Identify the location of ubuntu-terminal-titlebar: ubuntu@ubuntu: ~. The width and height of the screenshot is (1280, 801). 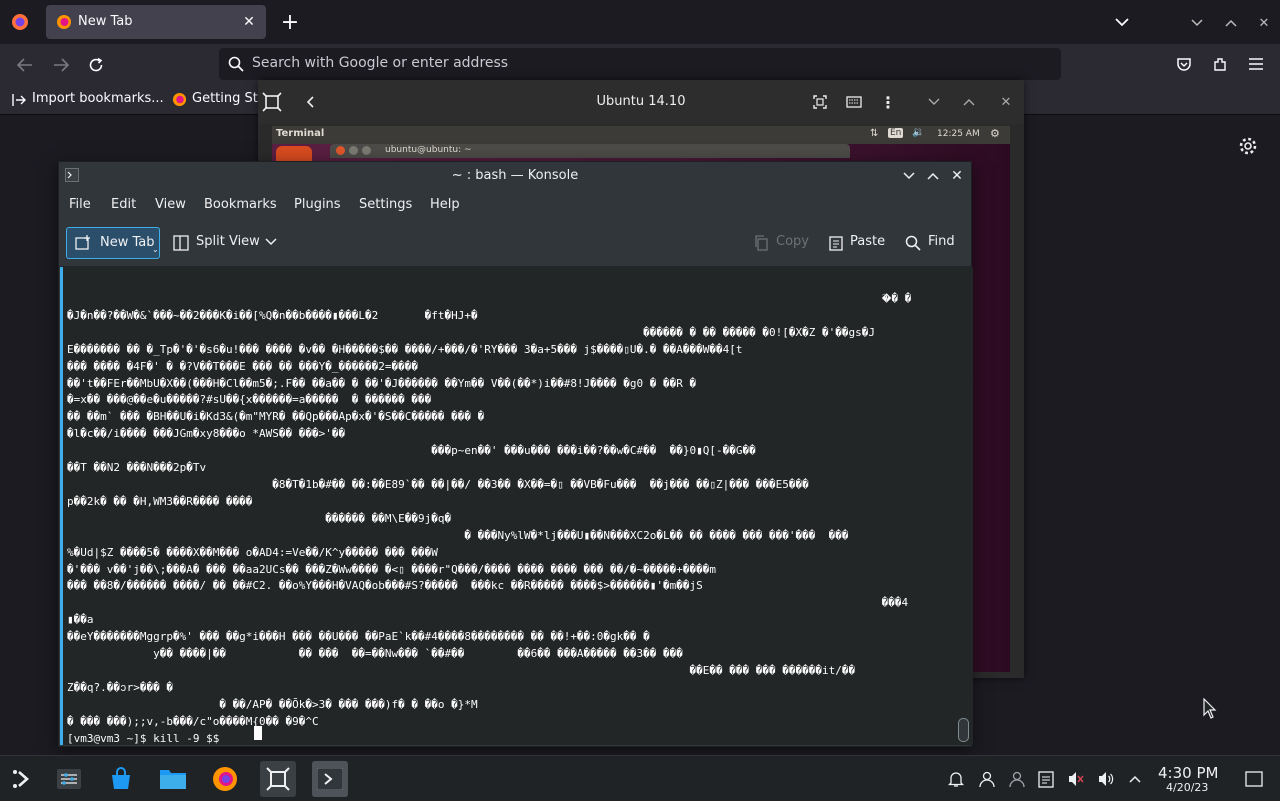
(590, 151).